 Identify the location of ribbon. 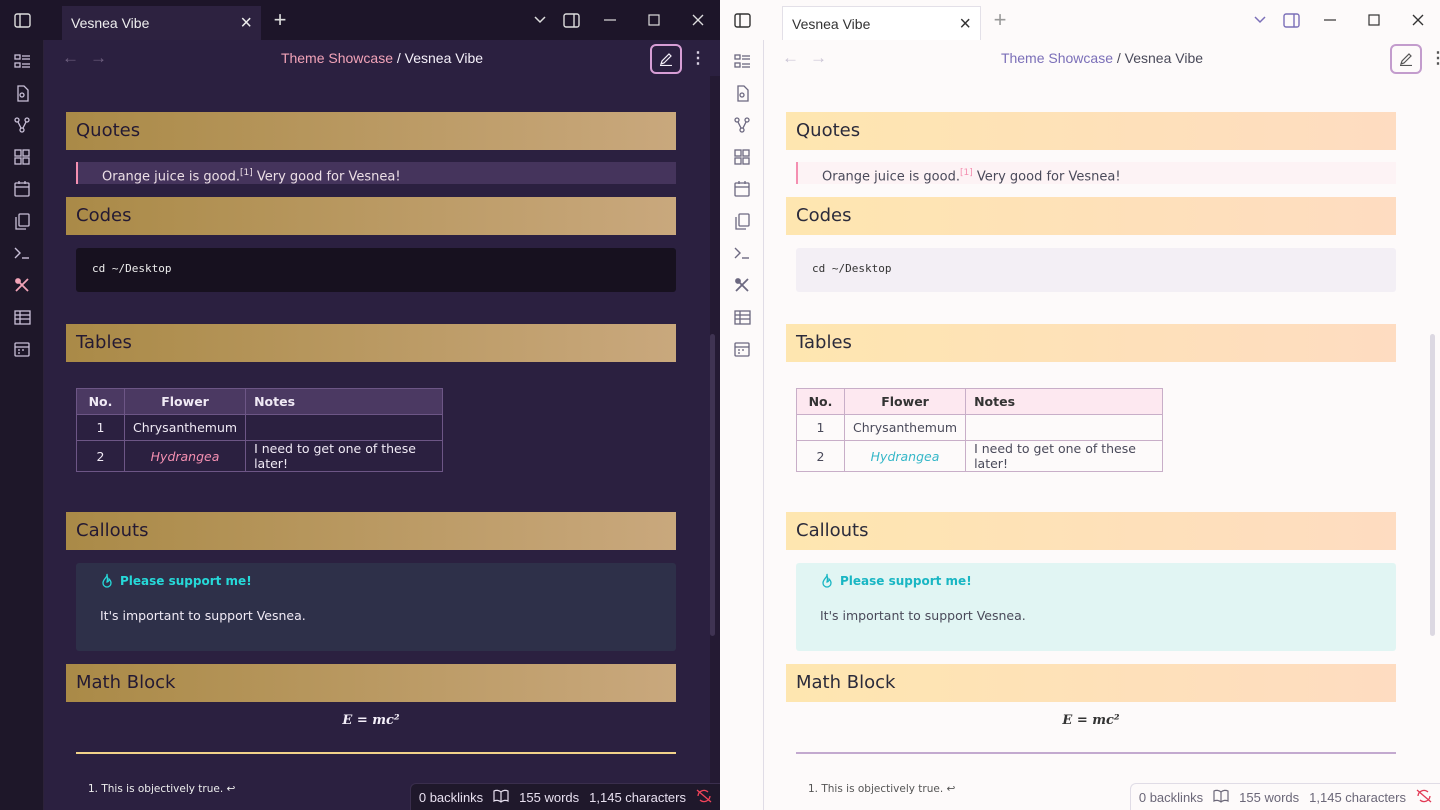
(742, 425).